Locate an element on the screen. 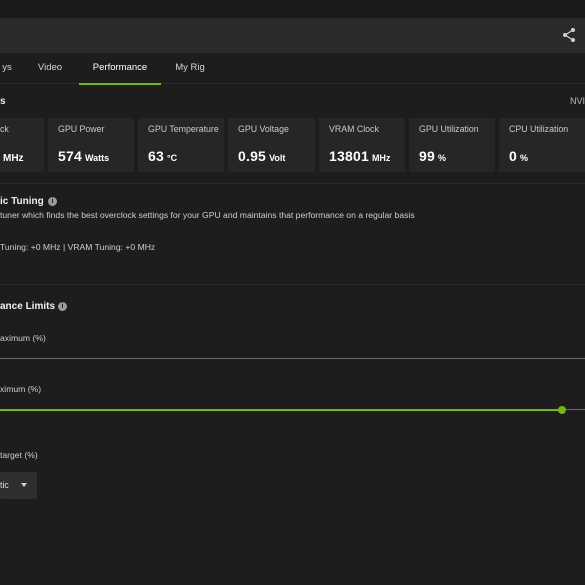 Image resolution: width=585 pixels, height=585 pixels. stat-card-cpu-utilization: CPU Utilization 0% is located at coordinates (542, 145).